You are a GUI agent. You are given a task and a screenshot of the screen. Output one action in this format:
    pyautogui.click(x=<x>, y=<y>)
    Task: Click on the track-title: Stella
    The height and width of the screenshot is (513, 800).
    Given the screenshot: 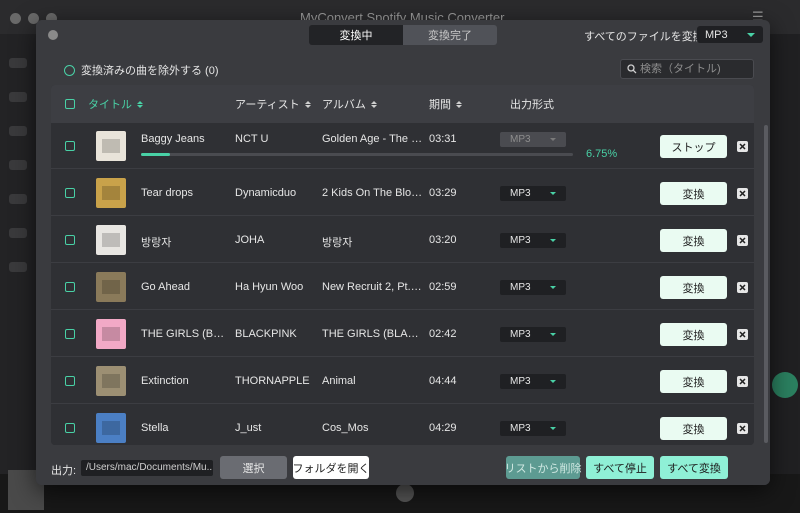 What is the action you would take?
    pyautogui.click(x=155, y=428)
    